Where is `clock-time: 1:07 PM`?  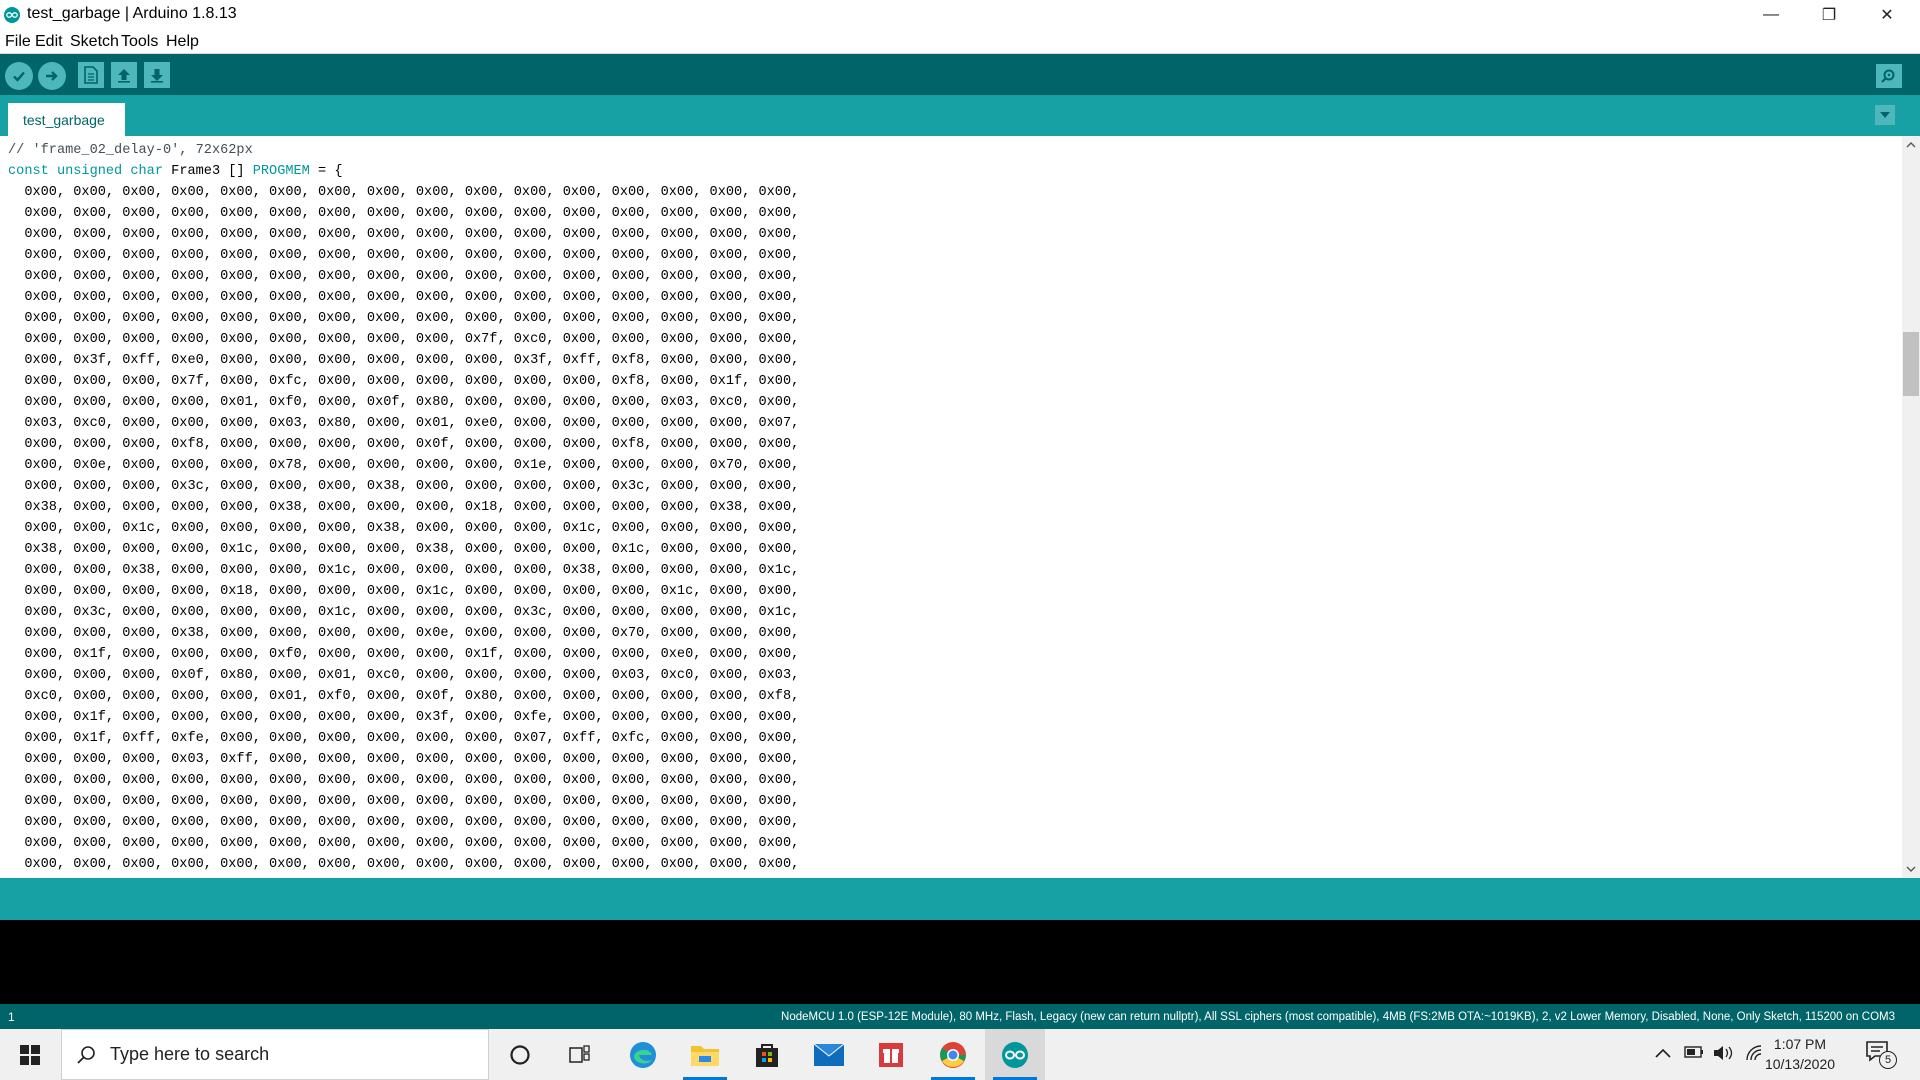
clock-time: 1:07 PM is located at coordinates (1800, 1044).